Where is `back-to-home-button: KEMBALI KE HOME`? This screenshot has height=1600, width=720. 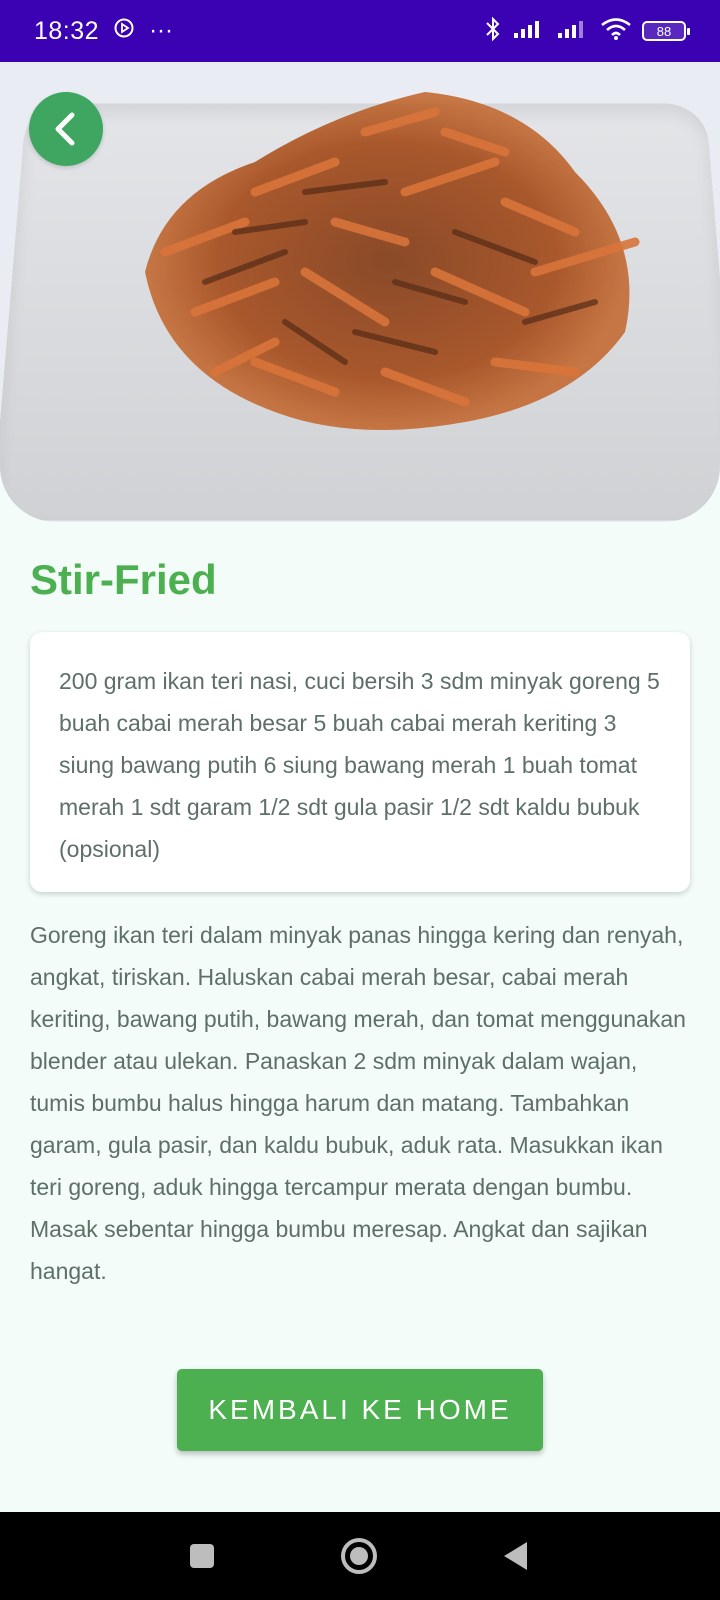 back-to-home-button: KEMBALI KE HOME is located at coordinates (360, 1410).